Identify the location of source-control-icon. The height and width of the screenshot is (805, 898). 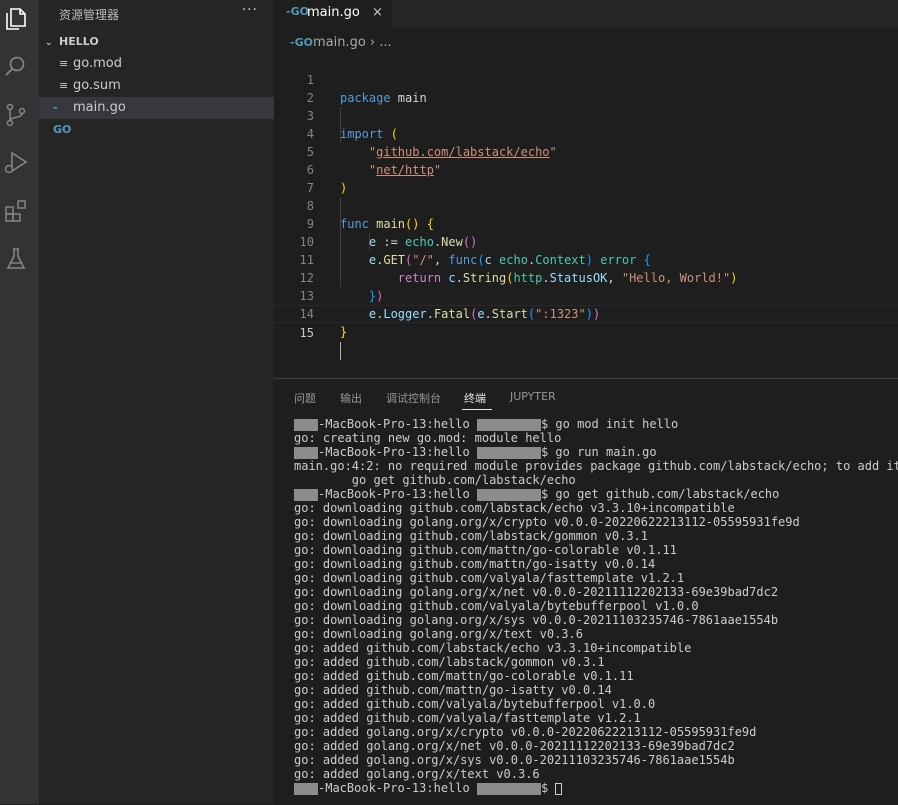
(16, 115).